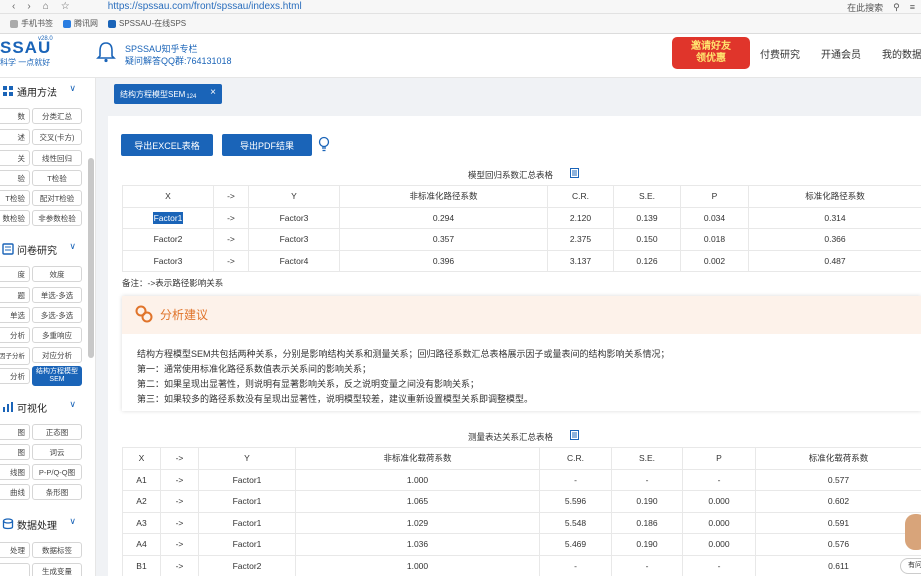  What do you see at coordinates (65, 6) in the screenshot?
I see `star-icon: ☆` at bounding box center [65, 6].